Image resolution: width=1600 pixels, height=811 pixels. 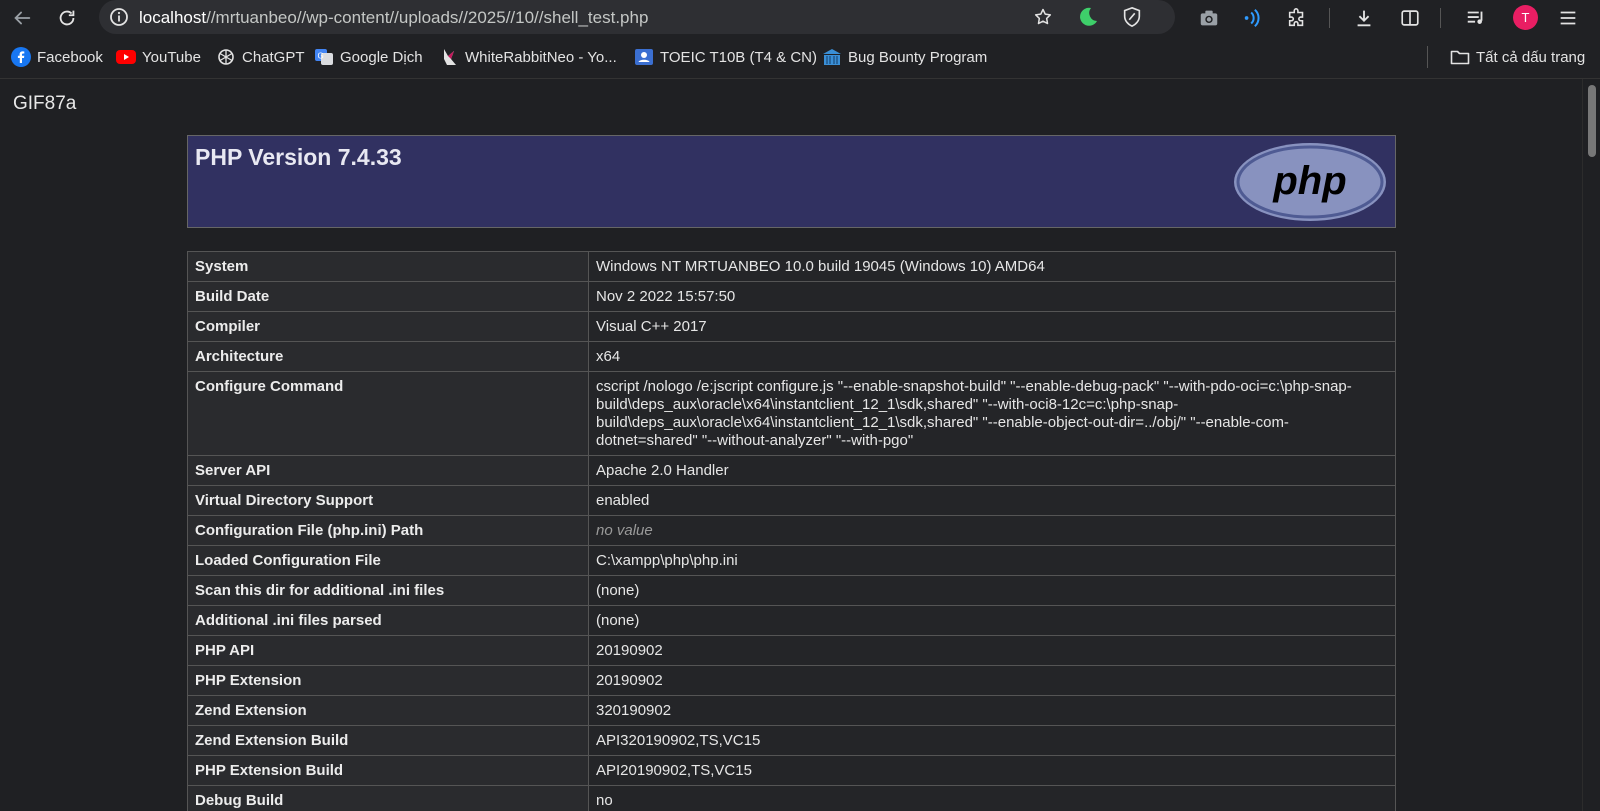 I want to click on row-key: System, so click(x=388, y=266).